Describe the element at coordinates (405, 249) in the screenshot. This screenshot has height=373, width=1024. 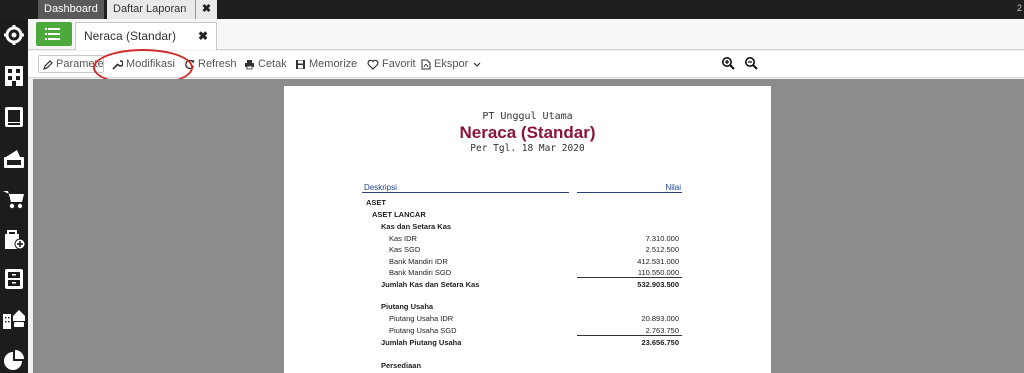
I see `row-label-kas-sgd: Kas SGD` at that location.